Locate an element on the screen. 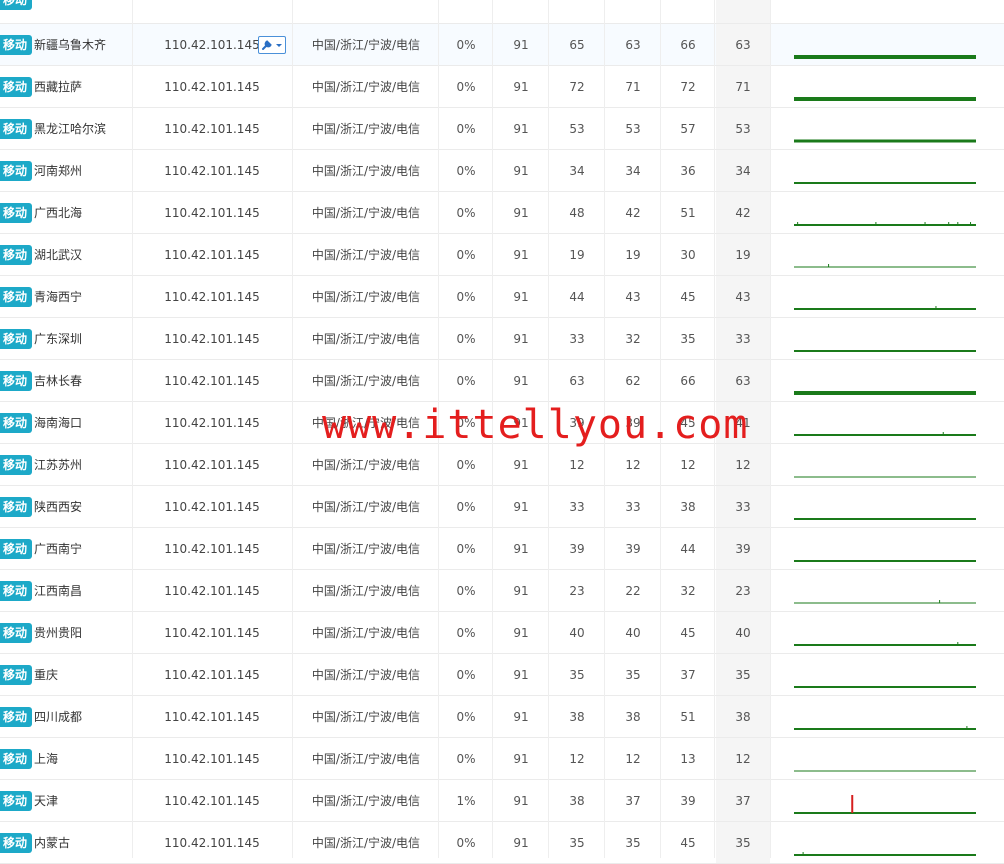  node-city: 贵州贵阳 is located at coordinates (58, 633).